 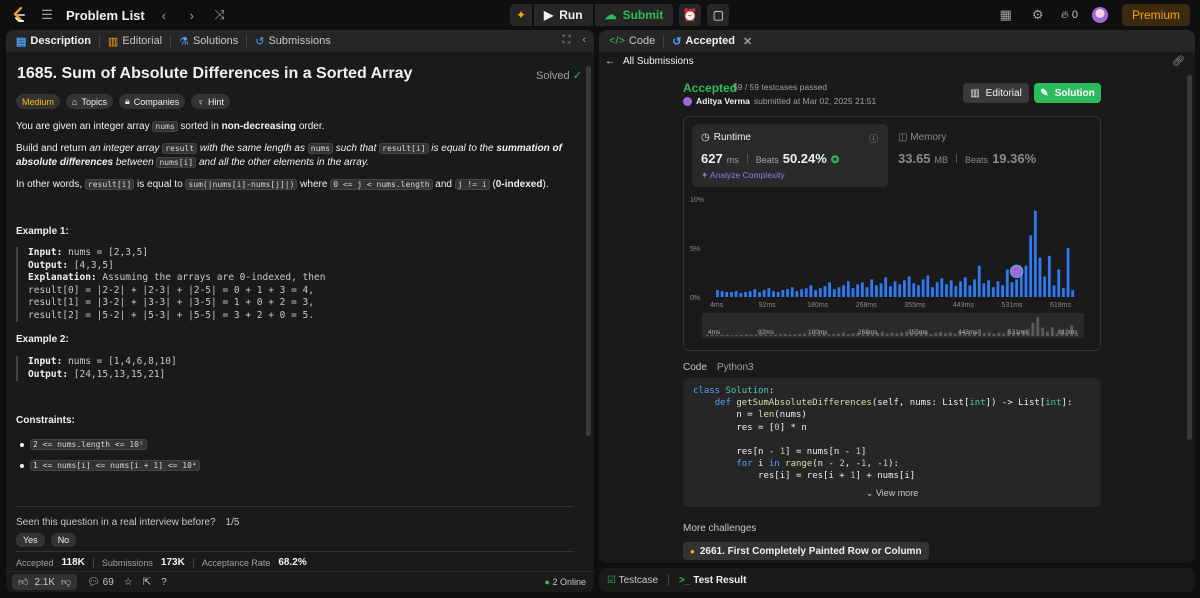 What do you see at coordinates (105, 15) in the screenshot?
I see `problem-list-link: Problem List` at bounding box center [105, 15].